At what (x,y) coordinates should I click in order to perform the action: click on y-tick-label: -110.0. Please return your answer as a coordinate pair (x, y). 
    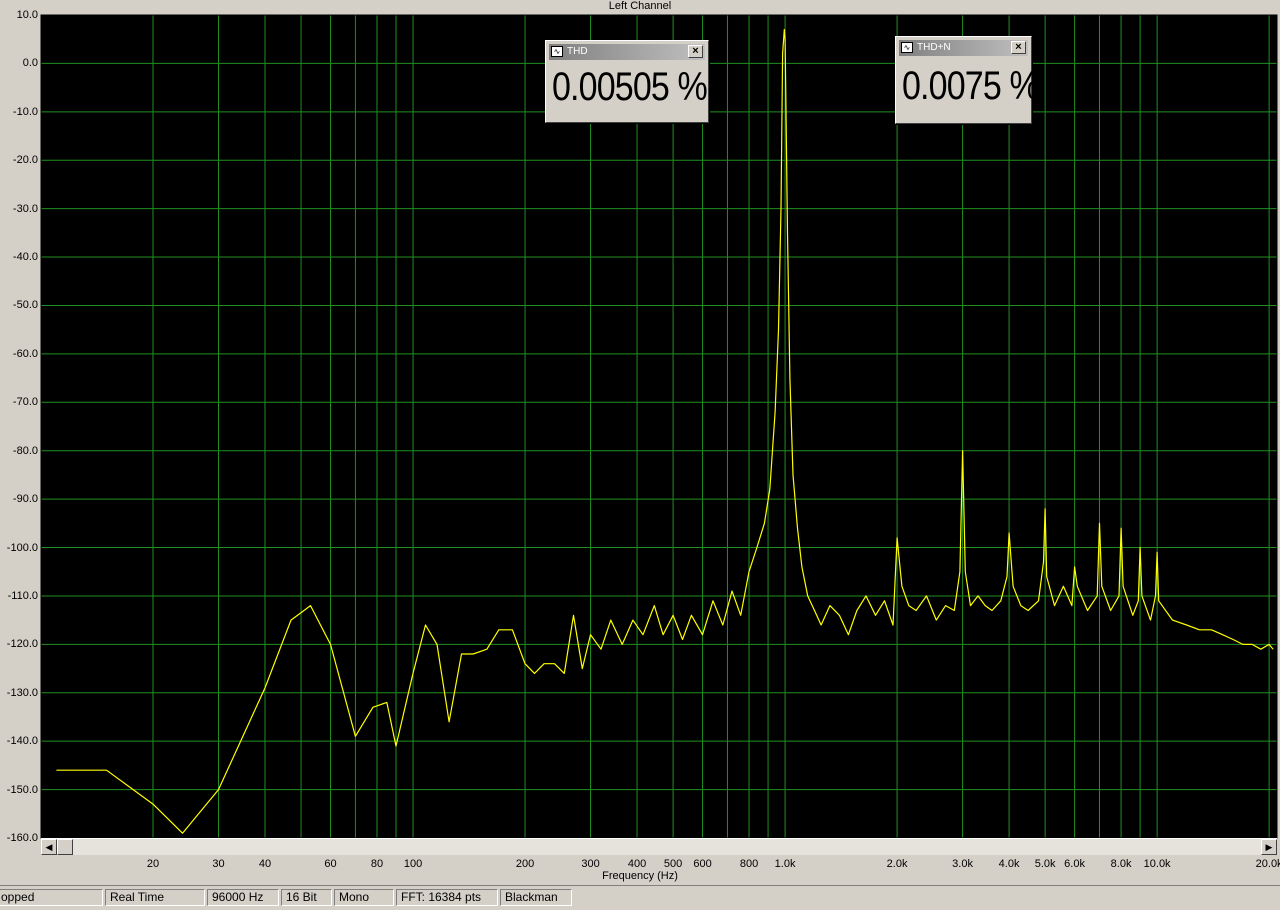
    Looking at the image, I should click on (22, 595).